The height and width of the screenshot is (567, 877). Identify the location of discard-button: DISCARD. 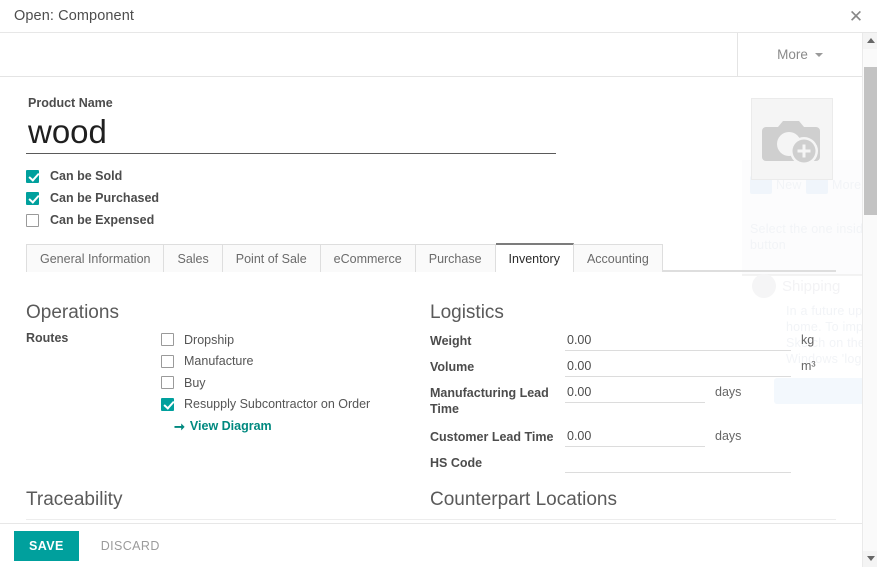
(130, 546).